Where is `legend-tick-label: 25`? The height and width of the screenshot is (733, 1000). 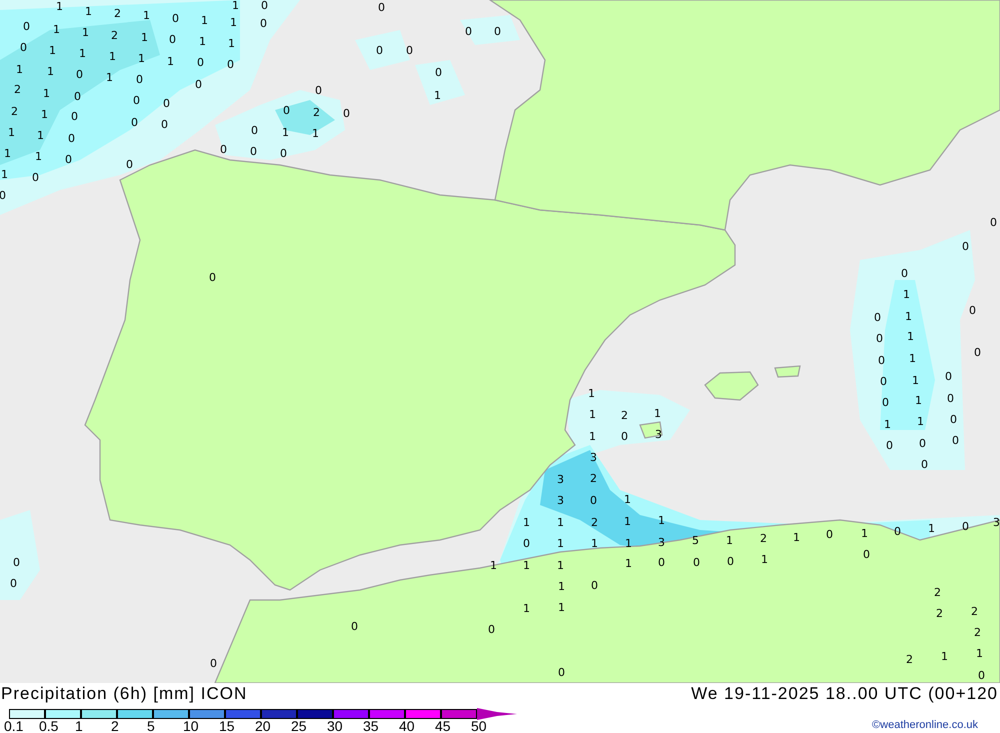 legend-tick-label: 25 is located at coordinates (299, 725).